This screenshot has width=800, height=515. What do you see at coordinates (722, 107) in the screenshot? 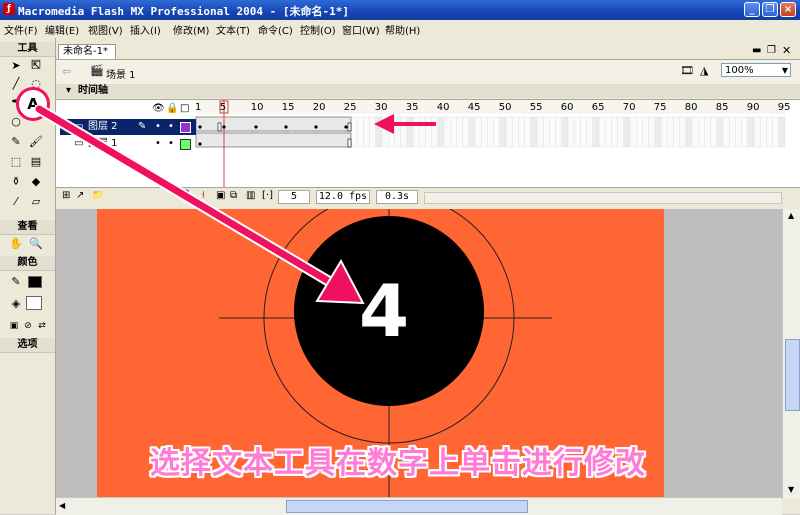
I see `ruler-tick: 85` at bounding box center [722, 107].